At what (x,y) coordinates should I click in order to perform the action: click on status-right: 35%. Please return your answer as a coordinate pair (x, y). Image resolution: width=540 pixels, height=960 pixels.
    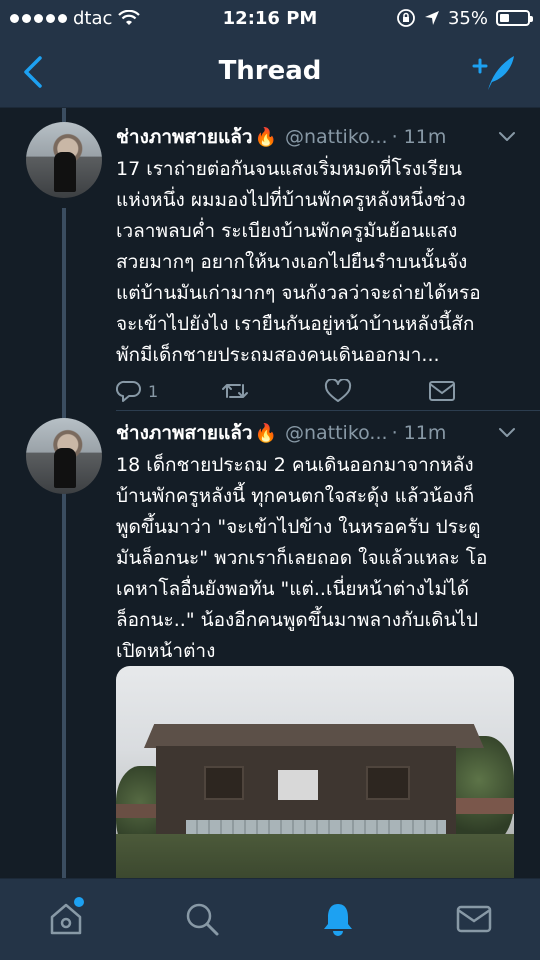
    Looking at the image, I should click on (464, 18).